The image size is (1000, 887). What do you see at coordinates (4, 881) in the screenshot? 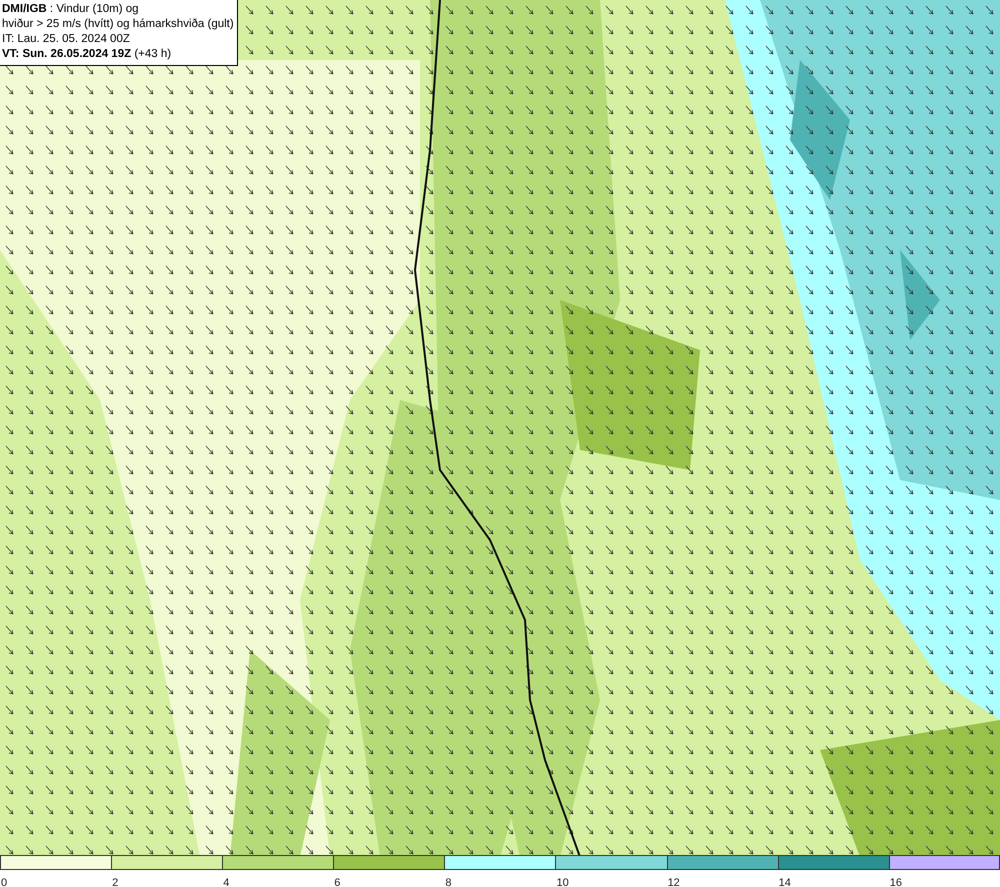
I see `legend-label: 0` at bounding box center [4, 881].